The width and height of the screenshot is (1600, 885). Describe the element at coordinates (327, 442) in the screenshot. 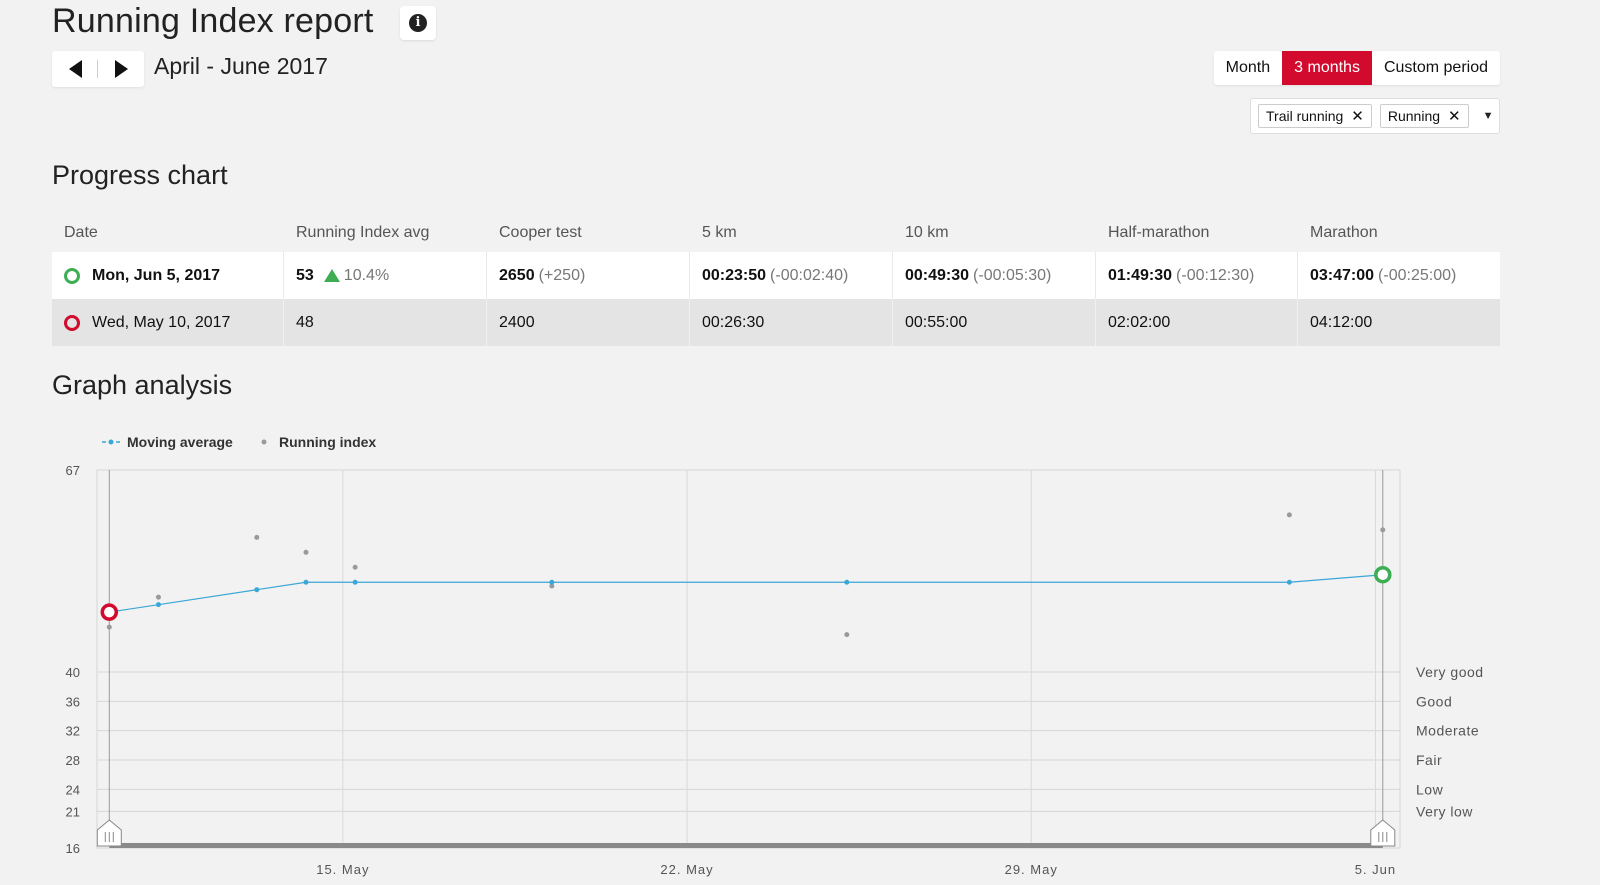

I see `legend-running-index-label: Running index` at that location.